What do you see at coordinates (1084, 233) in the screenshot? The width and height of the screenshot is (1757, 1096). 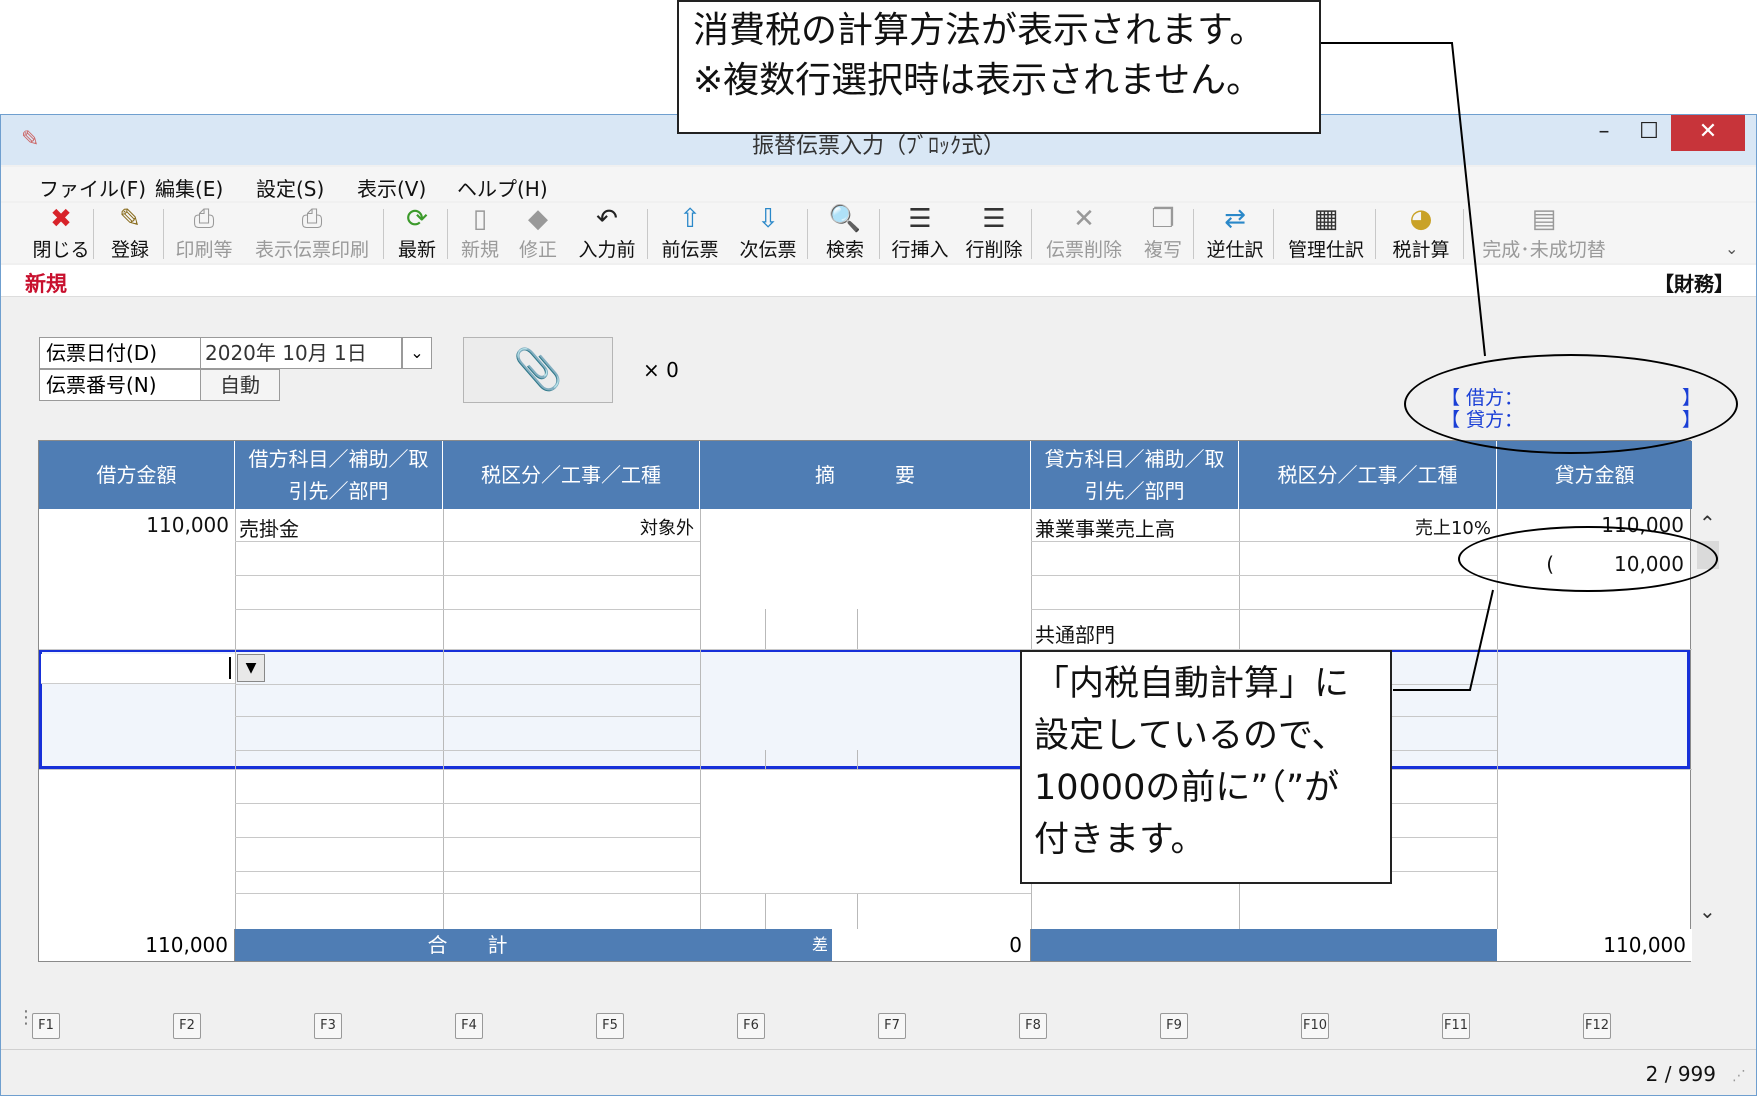 I see `toolbar-slip-delete-button: ✕ 伝票削除` at bounding box center [1084, 233].